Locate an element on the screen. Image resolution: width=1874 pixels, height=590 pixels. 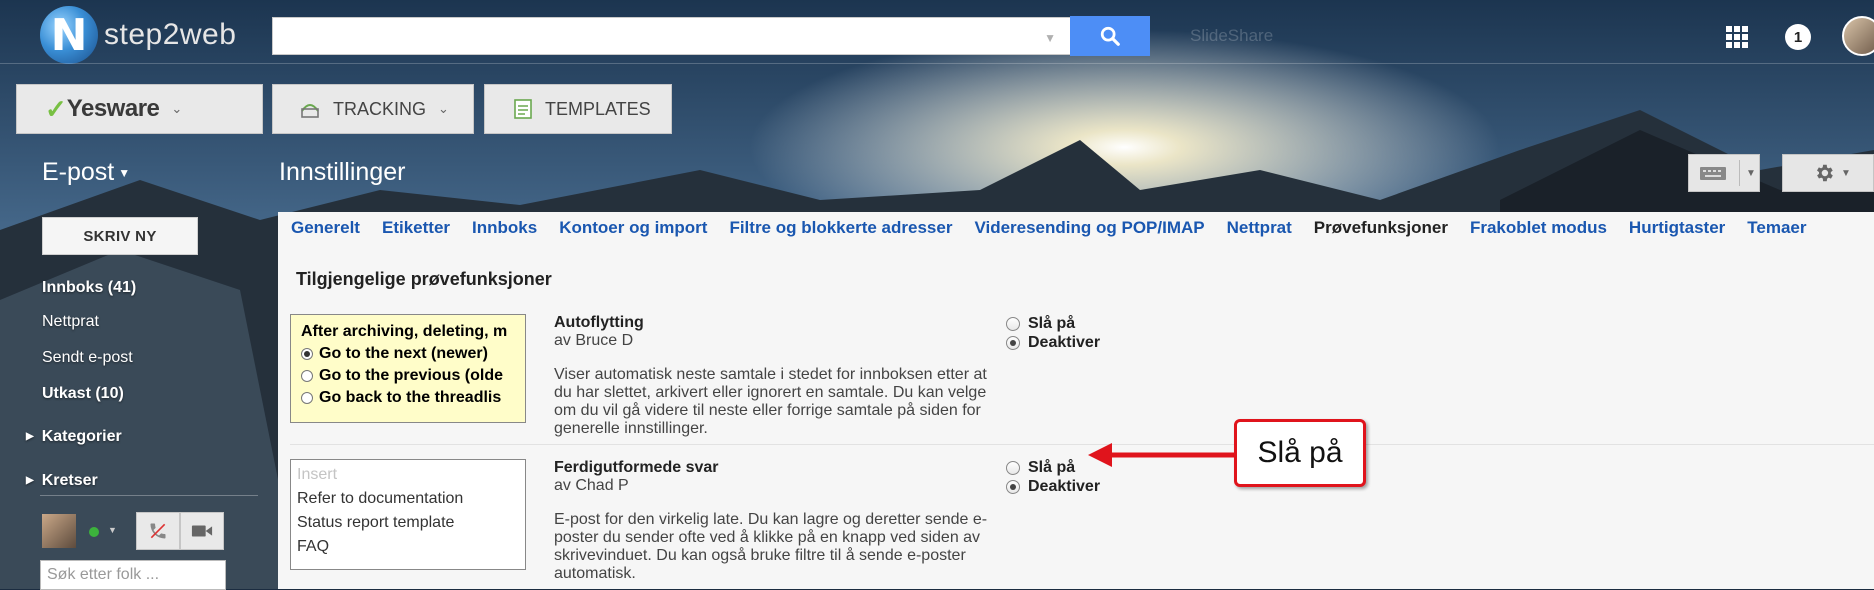
sidebar-divider is located at coordinates (149, 495).